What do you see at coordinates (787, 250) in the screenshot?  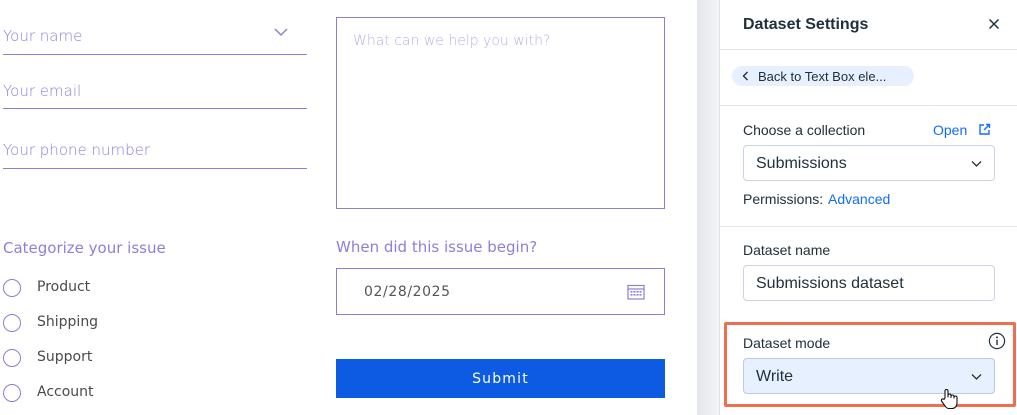 I see `dataset-name-label: Dataset name` at bounding box center [787, 250].